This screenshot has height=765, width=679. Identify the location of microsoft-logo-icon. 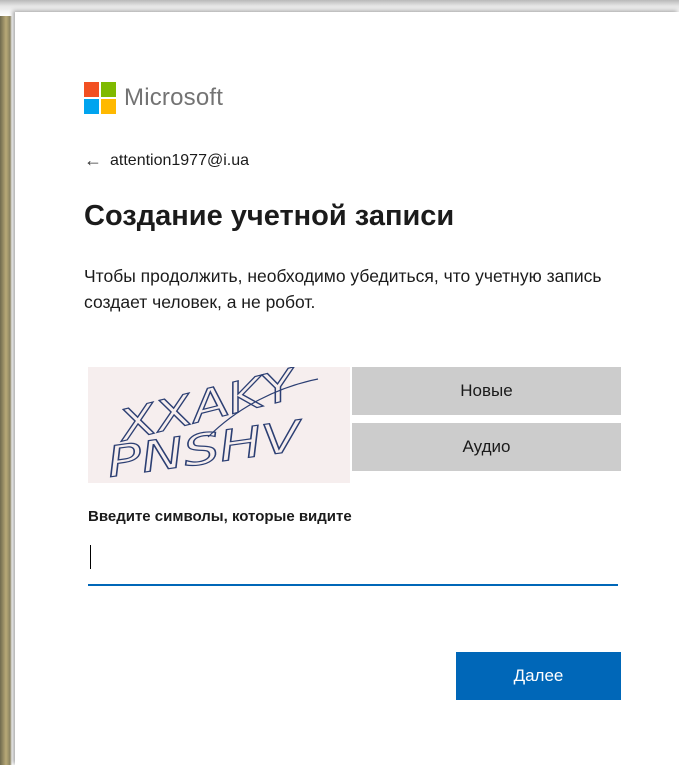
(100, 98).